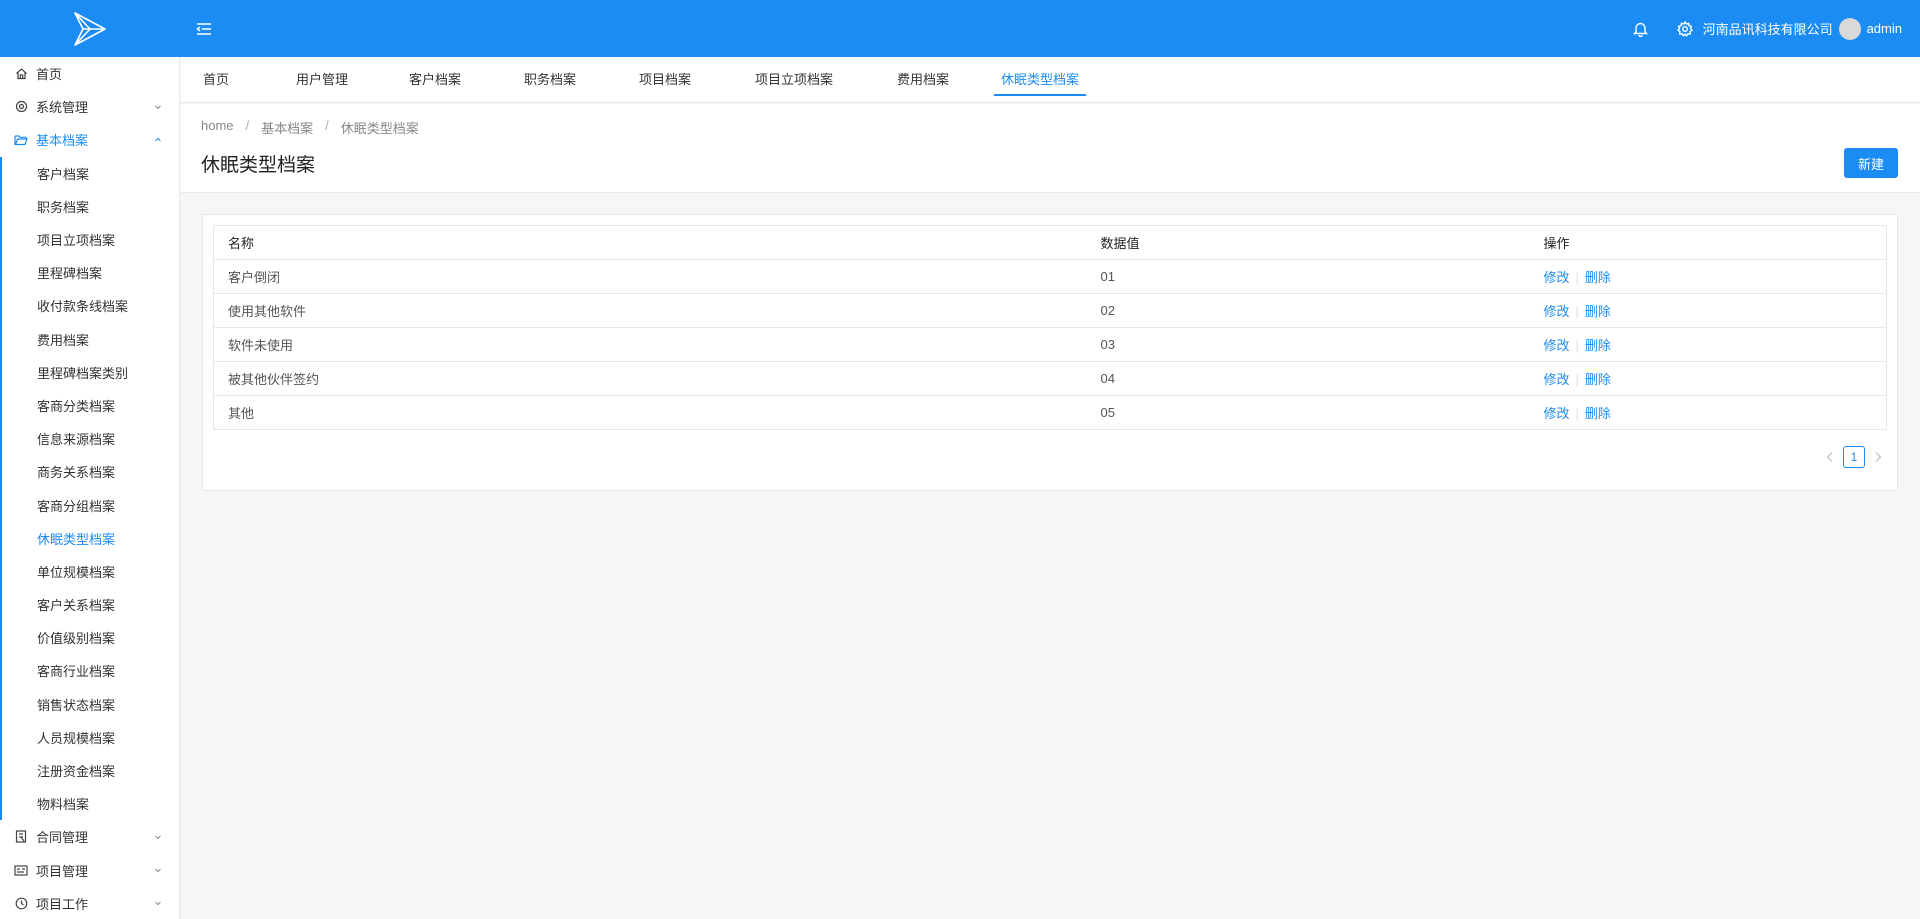 This screenshot has width=1920, height=919. What do you see at coordinates (1849, 28) in the screenshot?
I see `avatar` at bounding box center [1849, 28].